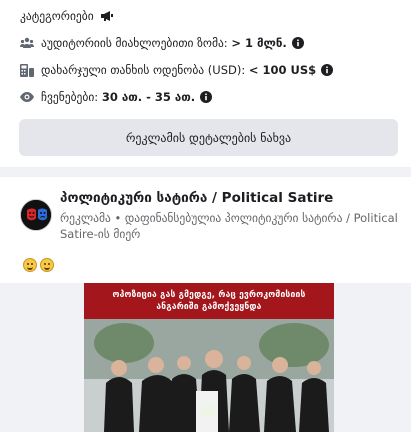 The width and height of the screenshot is (411, 432). Describe the element at coordinates (148, 97) in the screenshot. I see `impressions-value: 30 ათ. - 35 ათ.` at that location.